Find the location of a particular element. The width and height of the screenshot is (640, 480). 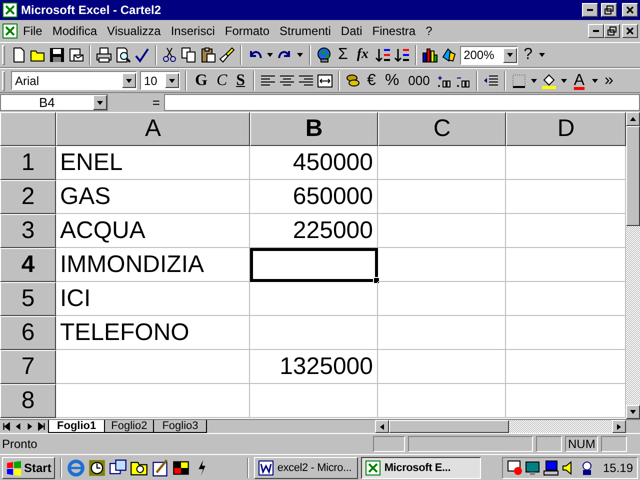

font-color-button: A is located at coordinates (579, 81).